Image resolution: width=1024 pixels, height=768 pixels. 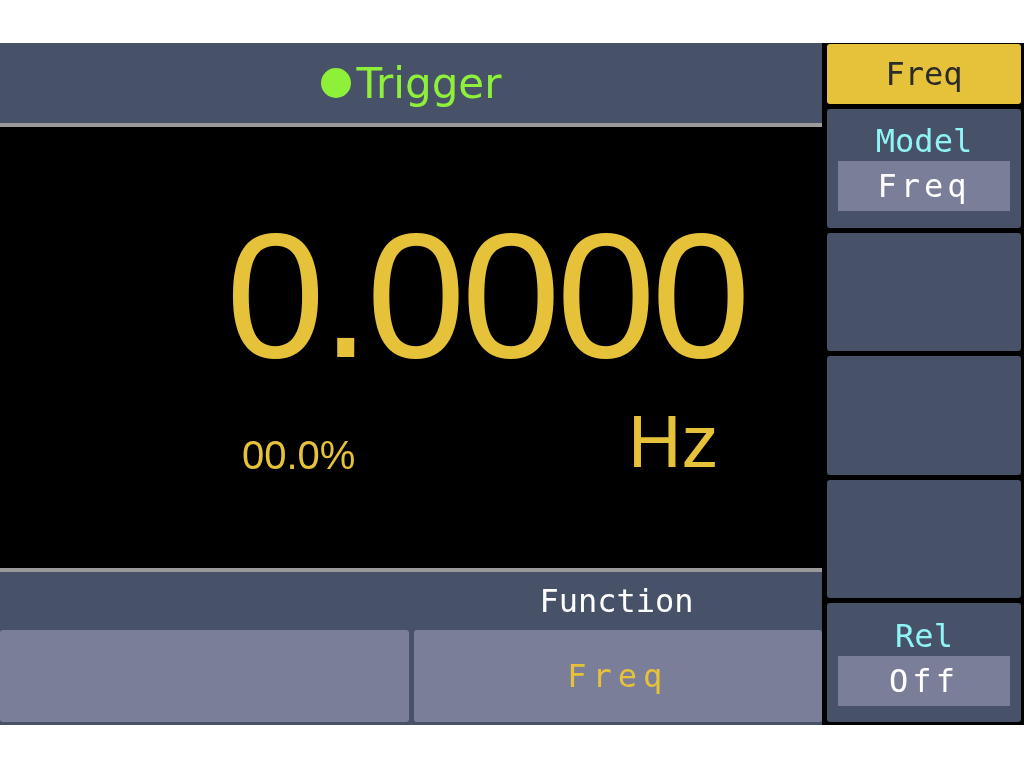 I want to click on softkey-panel: Model Freq, so click(x=924, y=168).